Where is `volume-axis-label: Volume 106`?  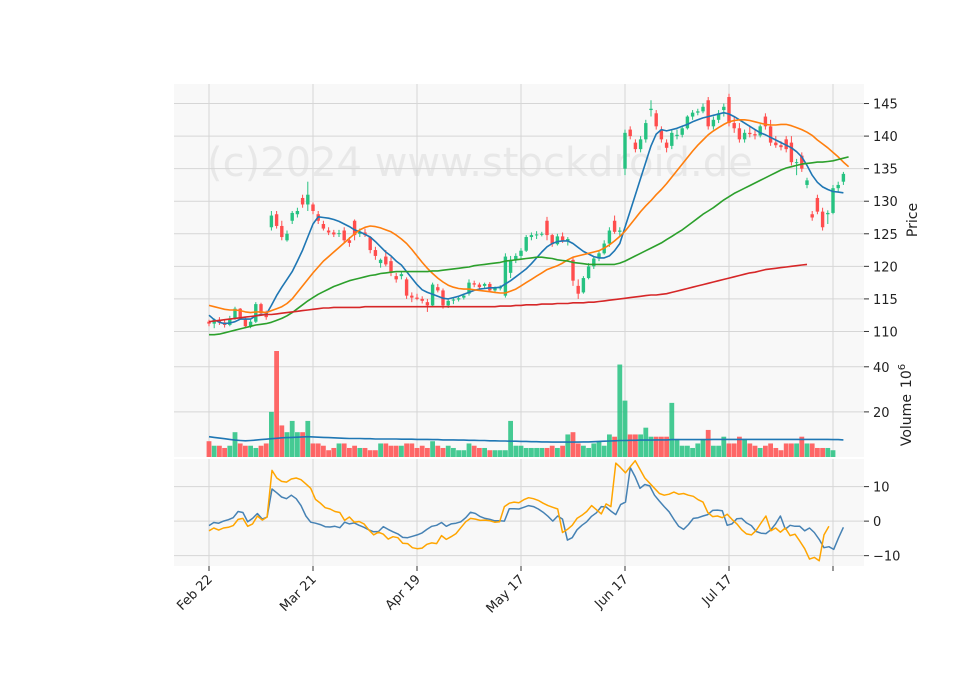
volume-axis-label: Volume 106 is located at coordinates (906, 405).